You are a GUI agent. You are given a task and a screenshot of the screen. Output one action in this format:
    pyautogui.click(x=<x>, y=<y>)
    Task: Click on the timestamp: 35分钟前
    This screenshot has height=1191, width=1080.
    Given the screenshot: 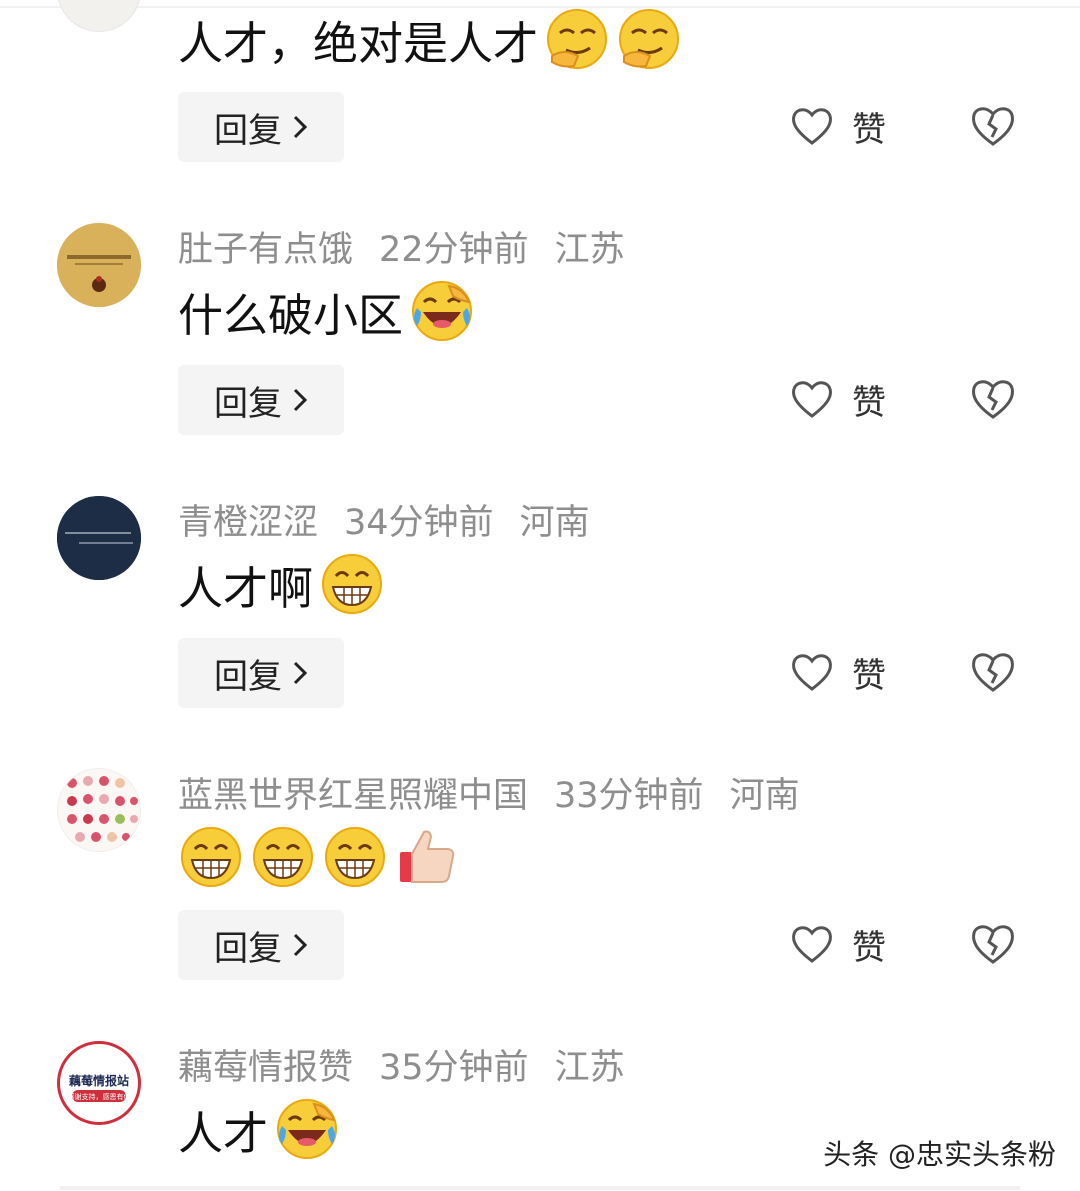 What is the action you would take?
    pyautogui.click(x=454, y=1067)
    